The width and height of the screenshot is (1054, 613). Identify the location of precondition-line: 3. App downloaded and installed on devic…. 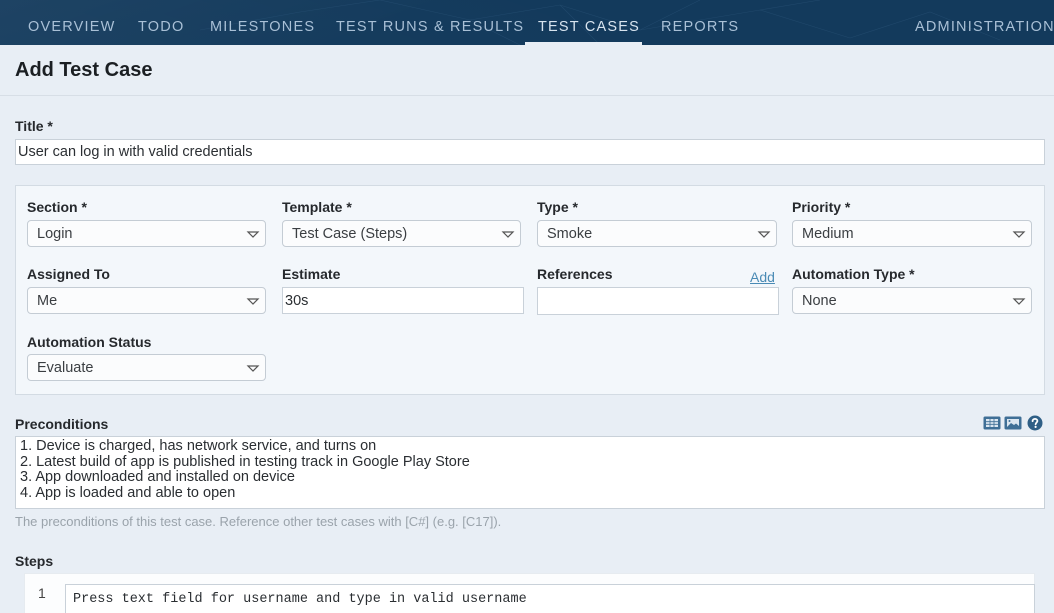
(157, 477).